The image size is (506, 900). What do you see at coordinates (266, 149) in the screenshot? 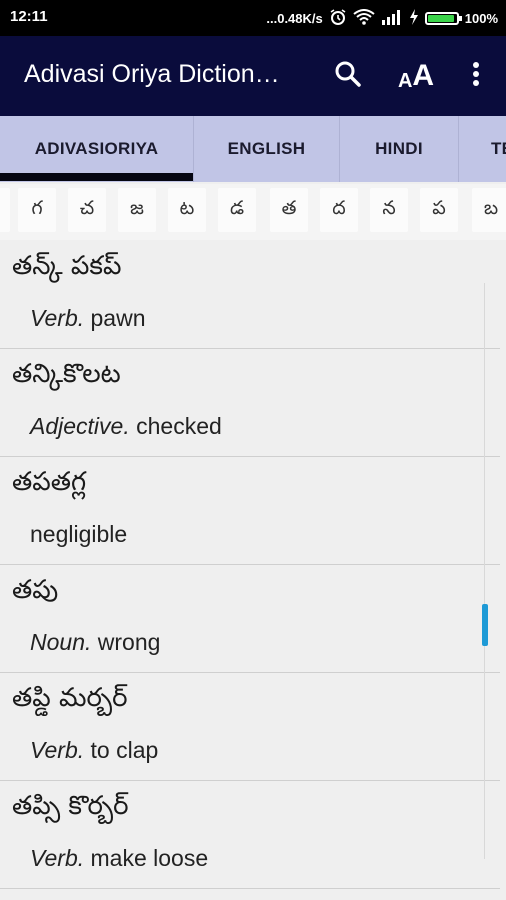
I see `tab-english: ENGLISH` at bounding box center [266, 149].